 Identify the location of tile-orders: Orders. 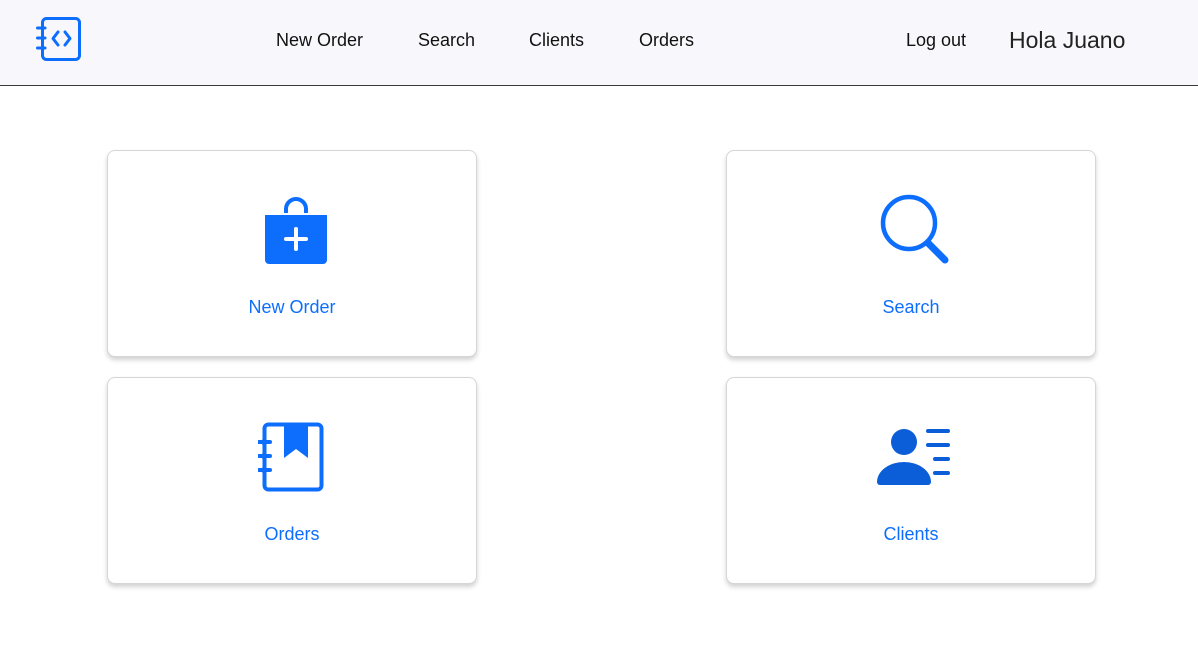
(292, 480).